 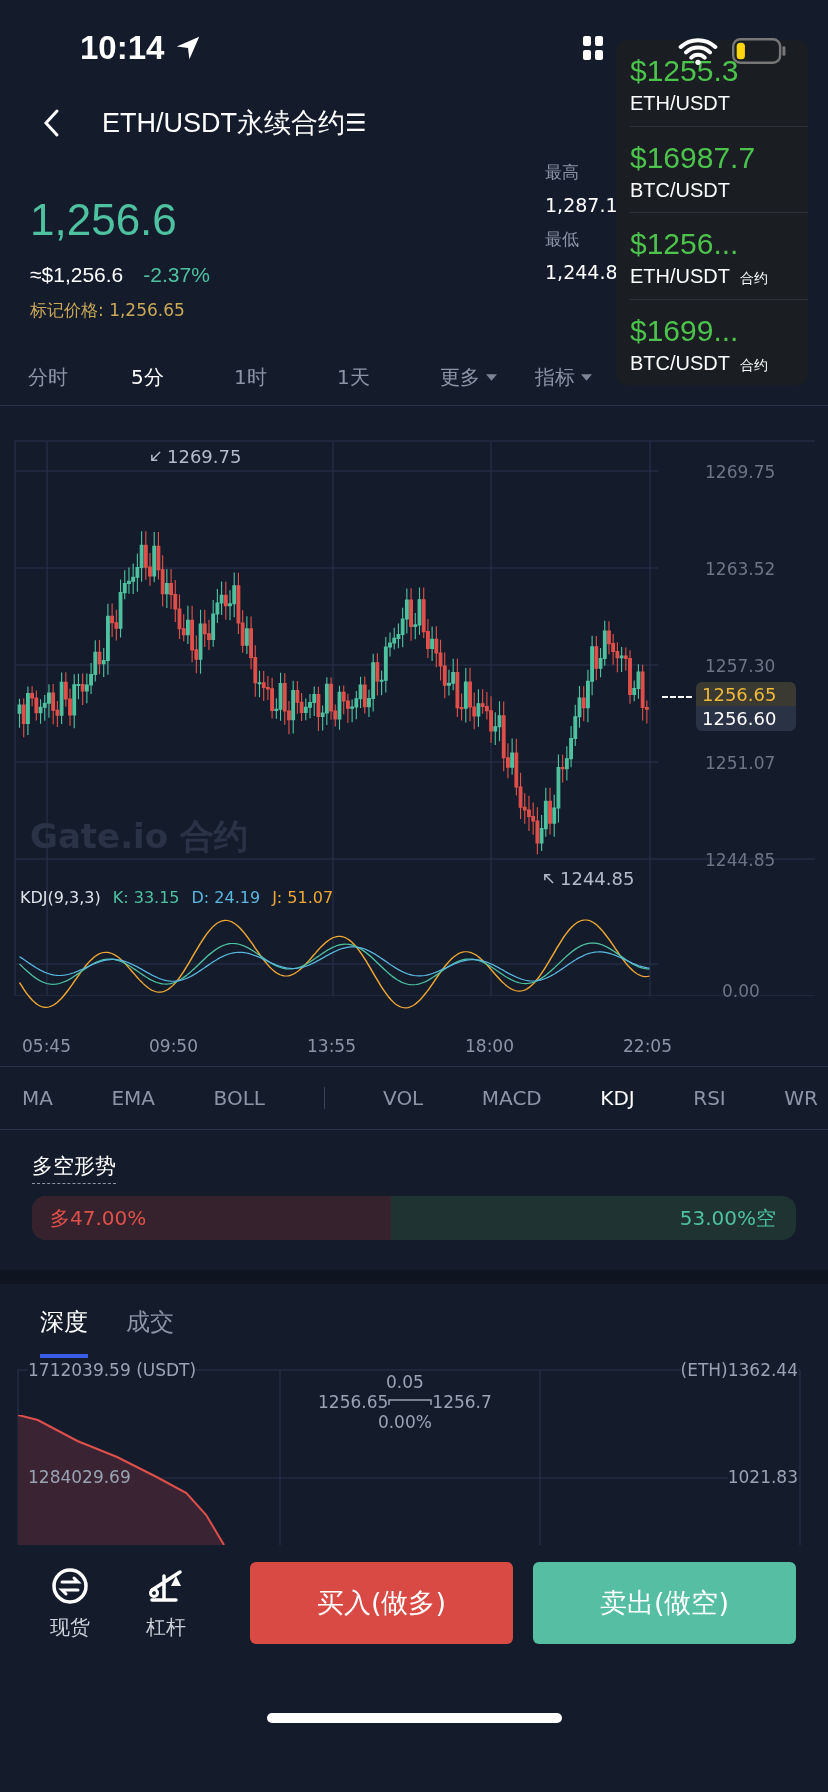 What do you see at coordinates (353, 1402) in the screenshot?
I see `bid-price: 1256.65` at bounding box center [353, 1402].